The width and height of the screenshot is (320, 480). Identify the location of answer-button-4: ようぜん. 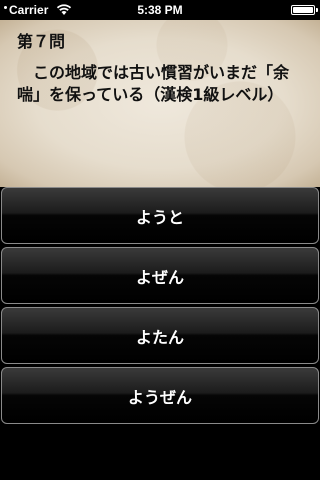
(160, 395).